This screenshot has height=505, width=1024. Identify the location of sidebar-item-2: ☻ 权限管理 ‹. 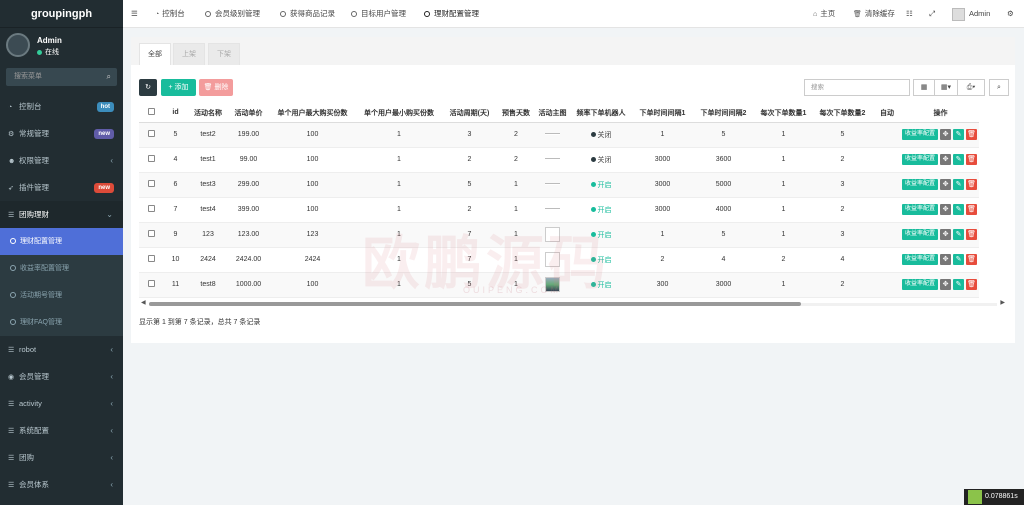
(61, 160).